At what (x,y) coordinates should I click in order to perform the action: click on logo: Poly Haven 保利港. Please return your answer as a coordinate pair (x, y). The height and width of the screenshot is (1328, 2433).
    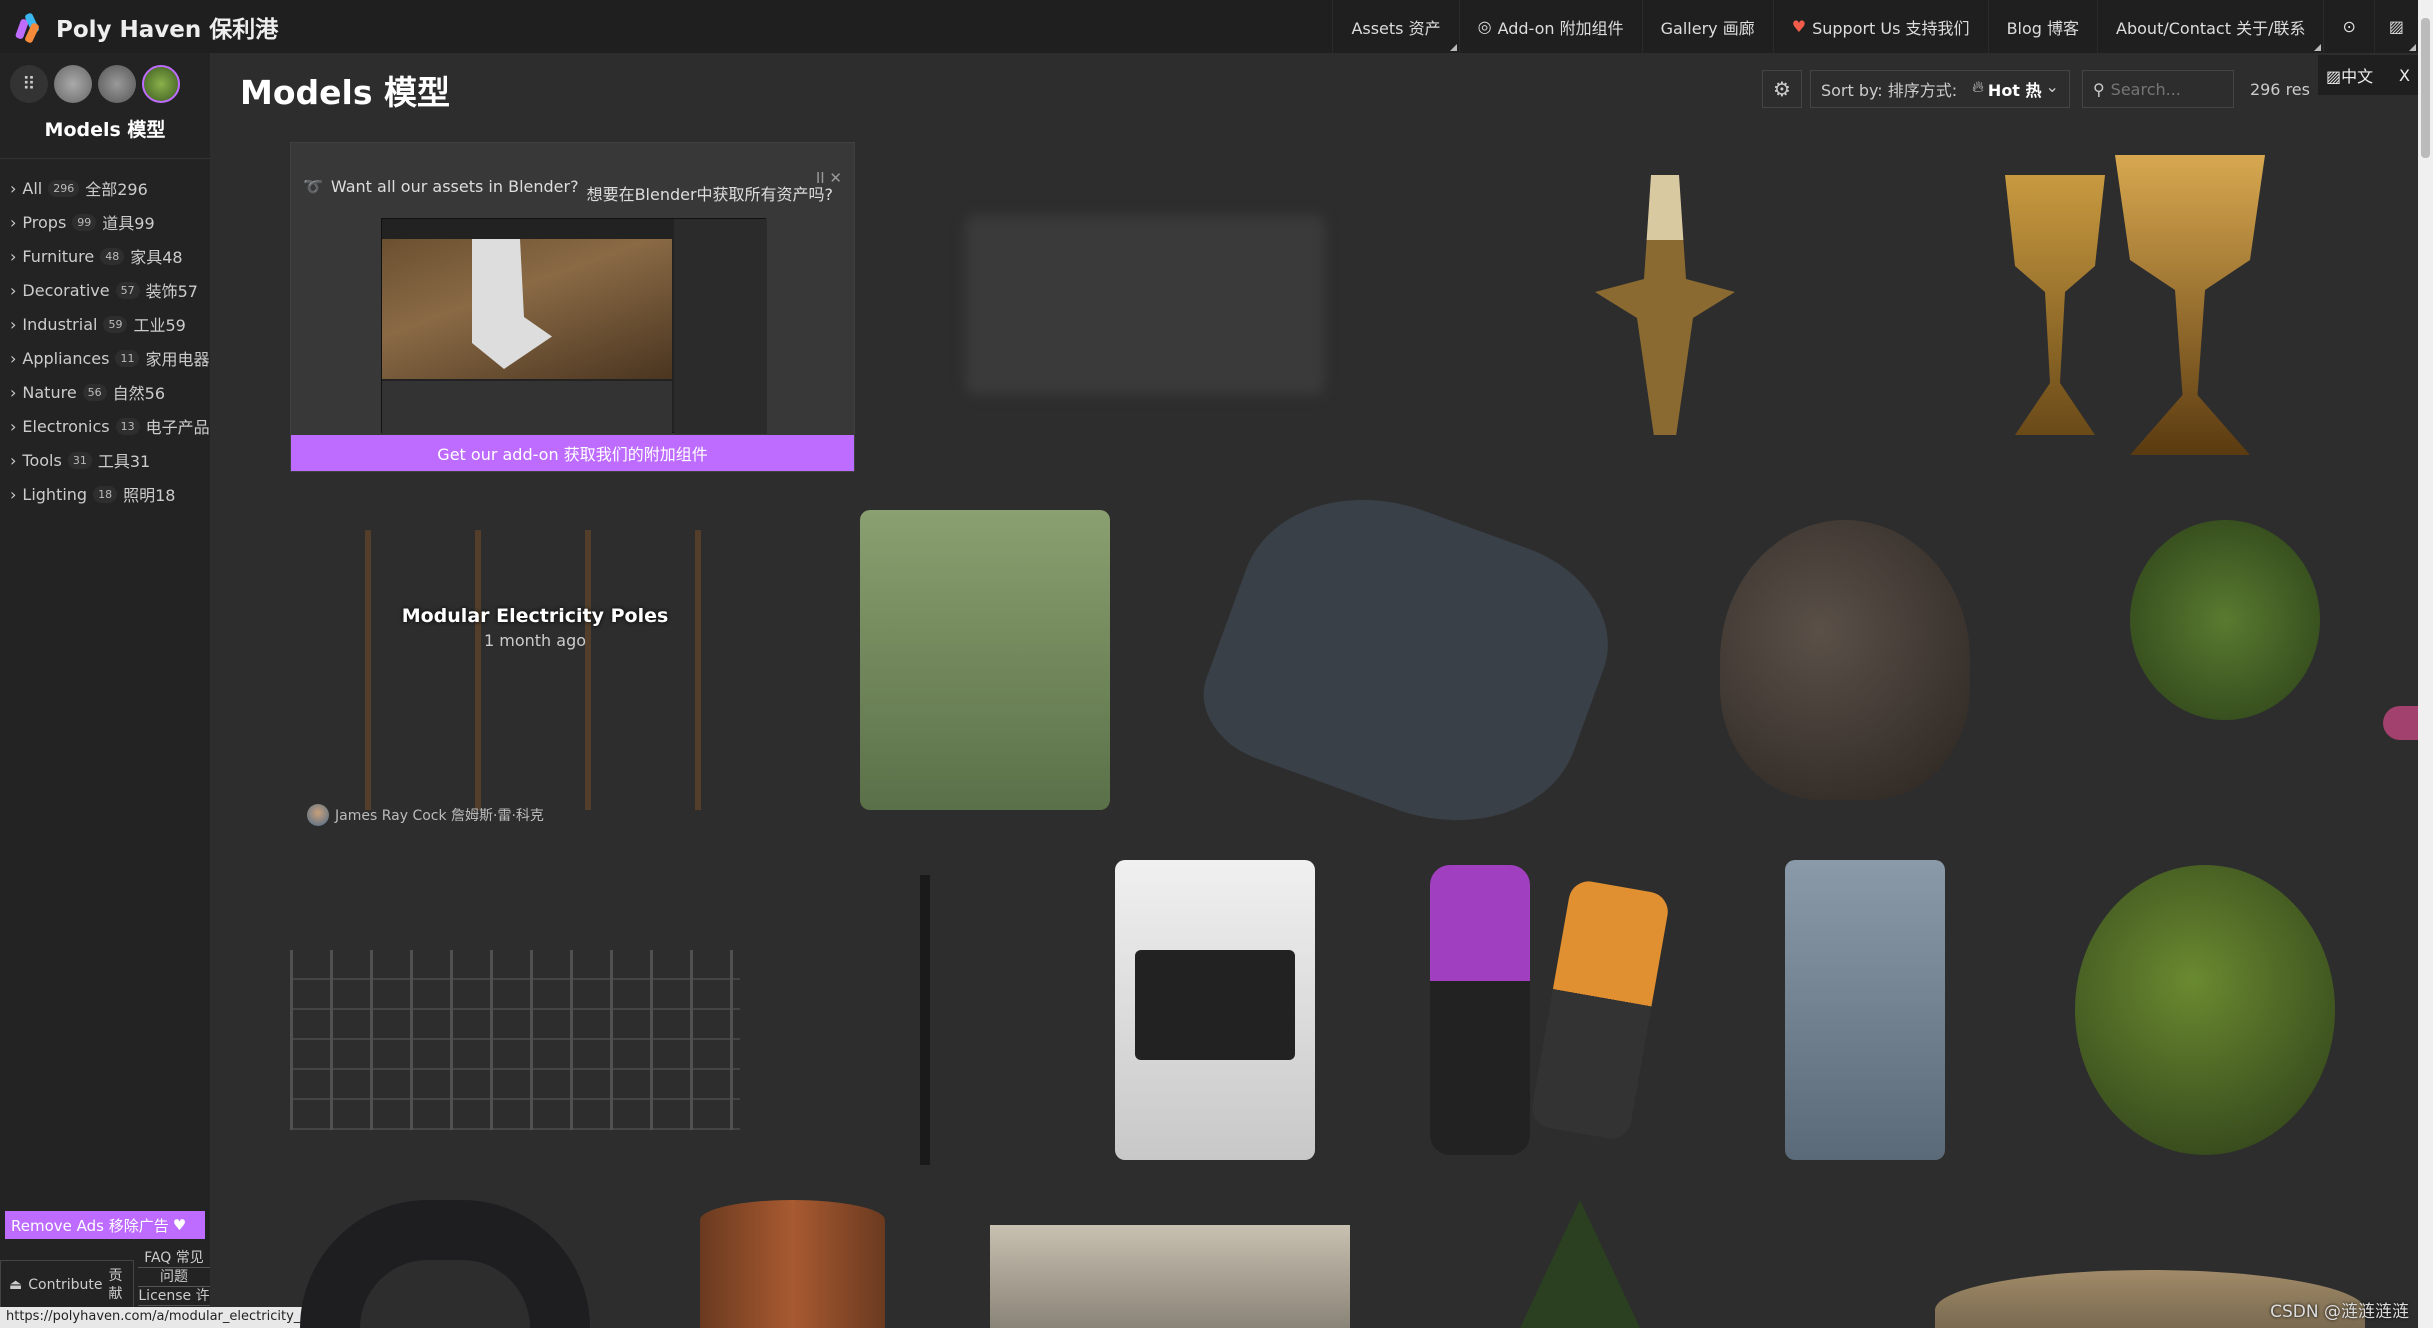
    Looking at the image, I should click on (146, 27).